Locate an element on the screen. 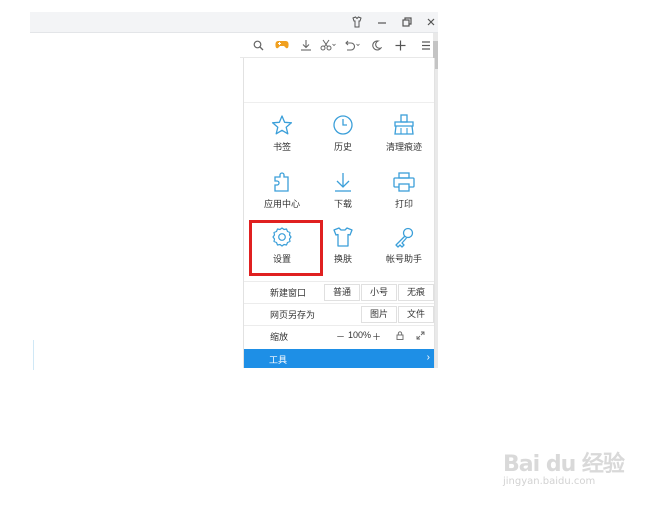  menu-item-clear-traces: 清理痕迹 is located at coordinates (404, 139).